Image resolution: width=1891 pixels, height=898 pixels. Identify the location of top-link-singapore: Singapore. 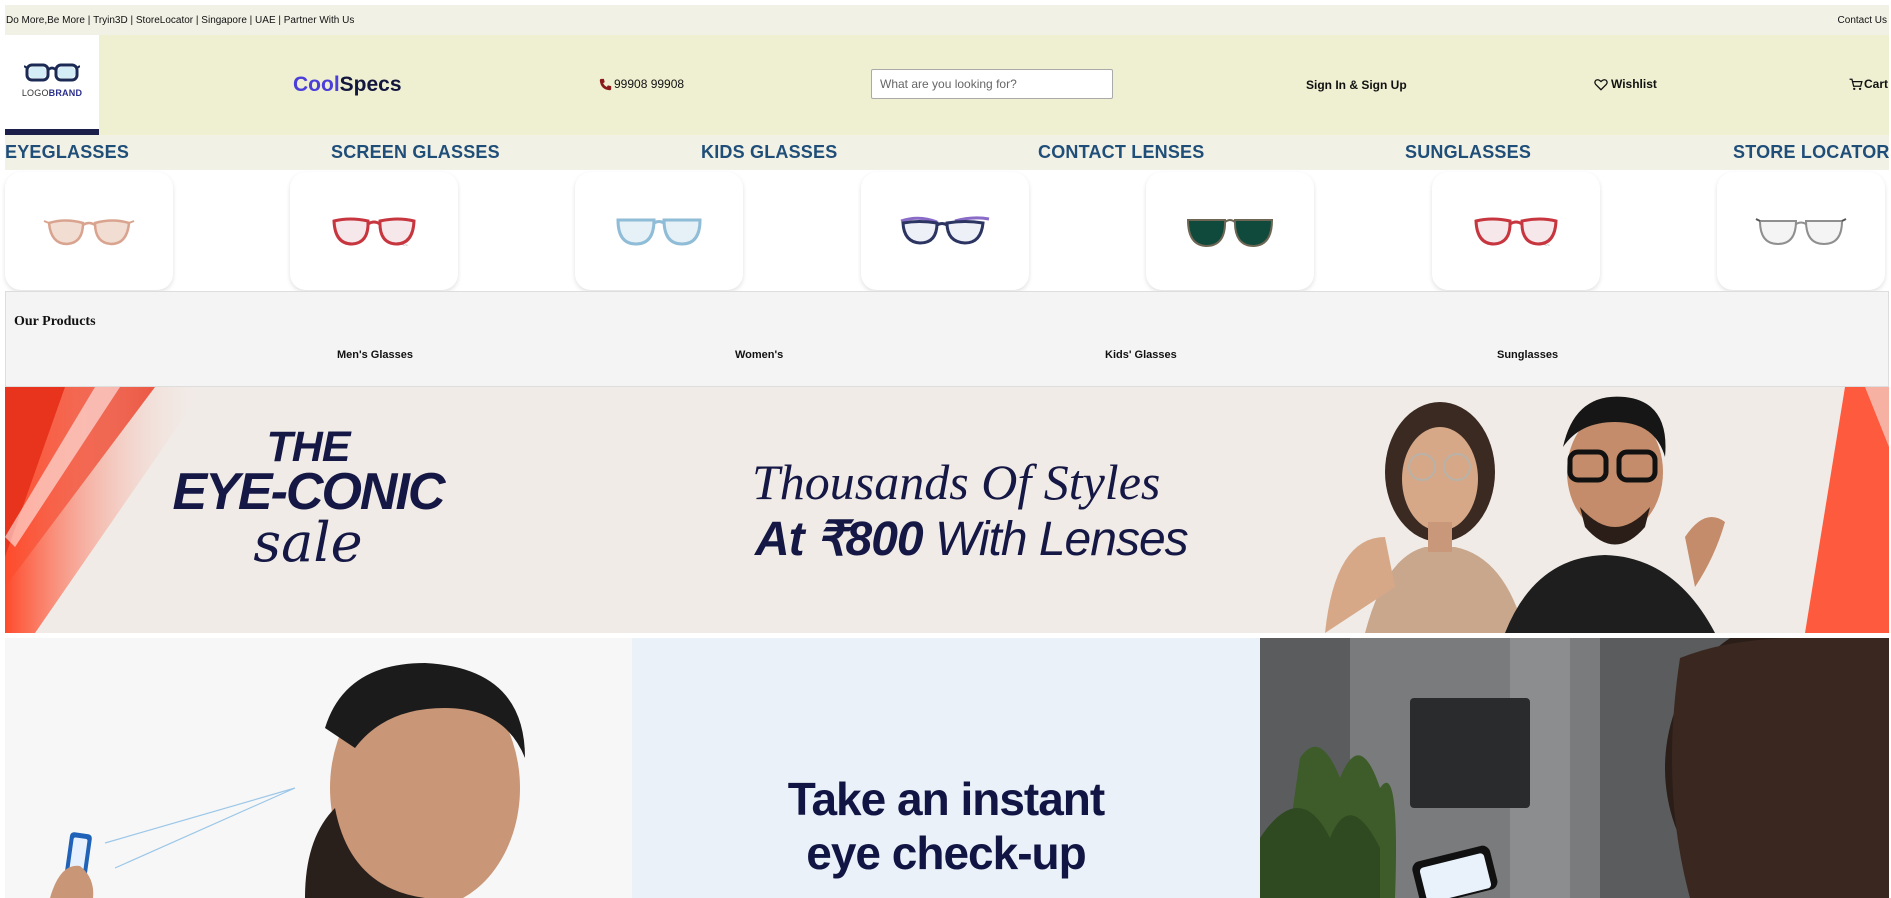
(224, 20).